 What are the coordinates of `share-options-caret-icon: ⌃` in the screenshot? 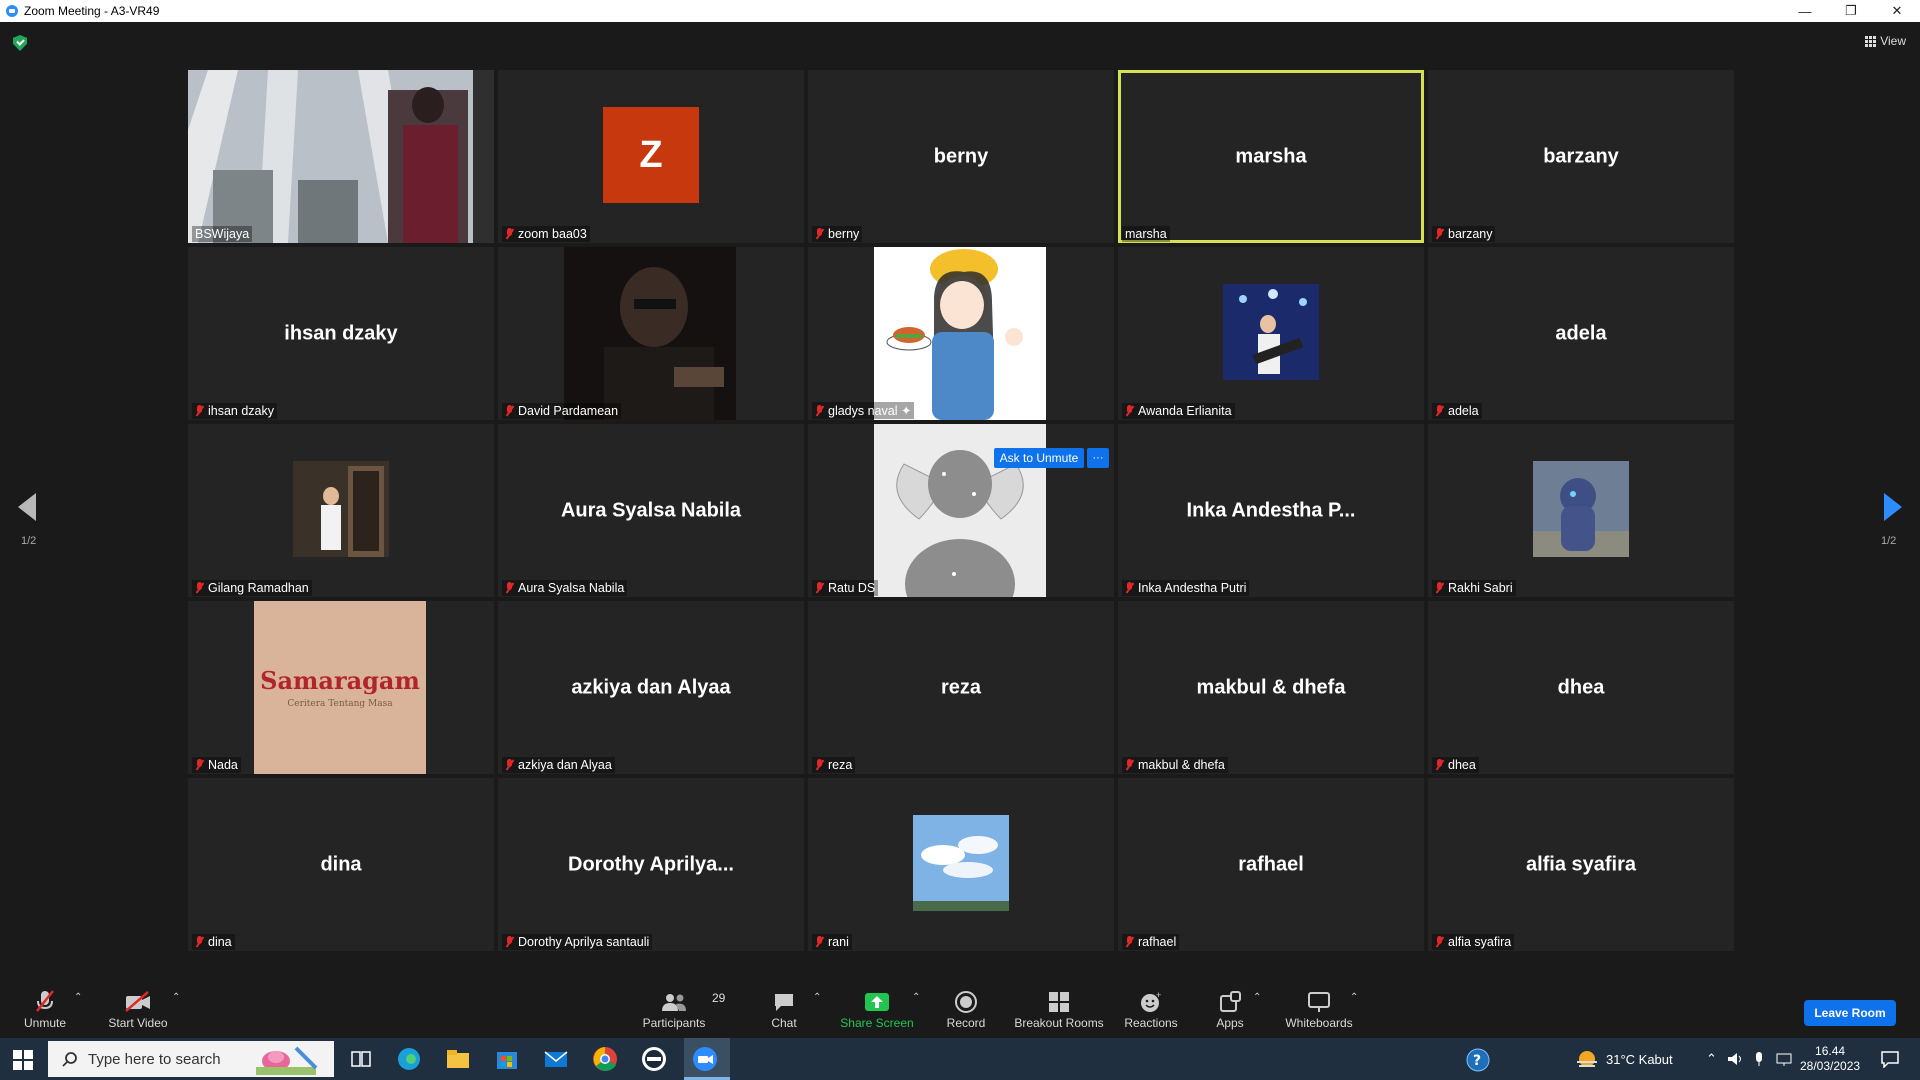 It's located at (916, 997).